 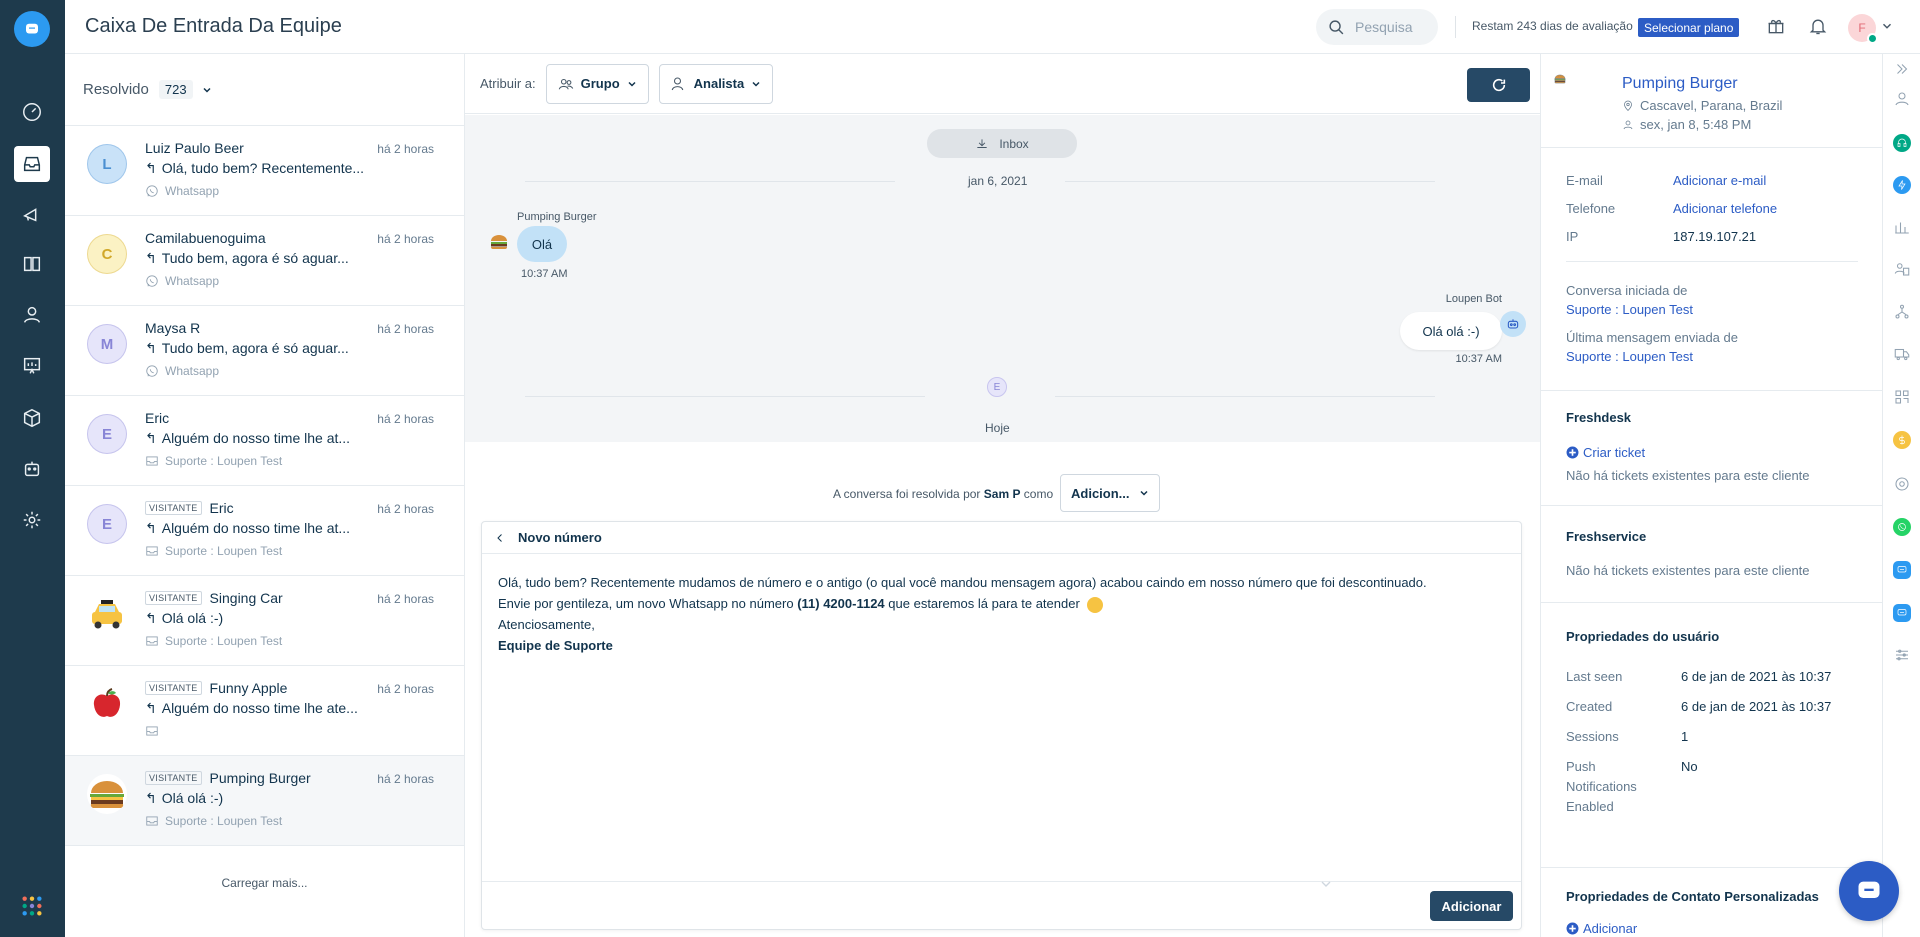 What do you see at coordinates (1326, 884) in the screenshot?
I see `collapse-chevron-icon` at bounding box center [1326, 884].